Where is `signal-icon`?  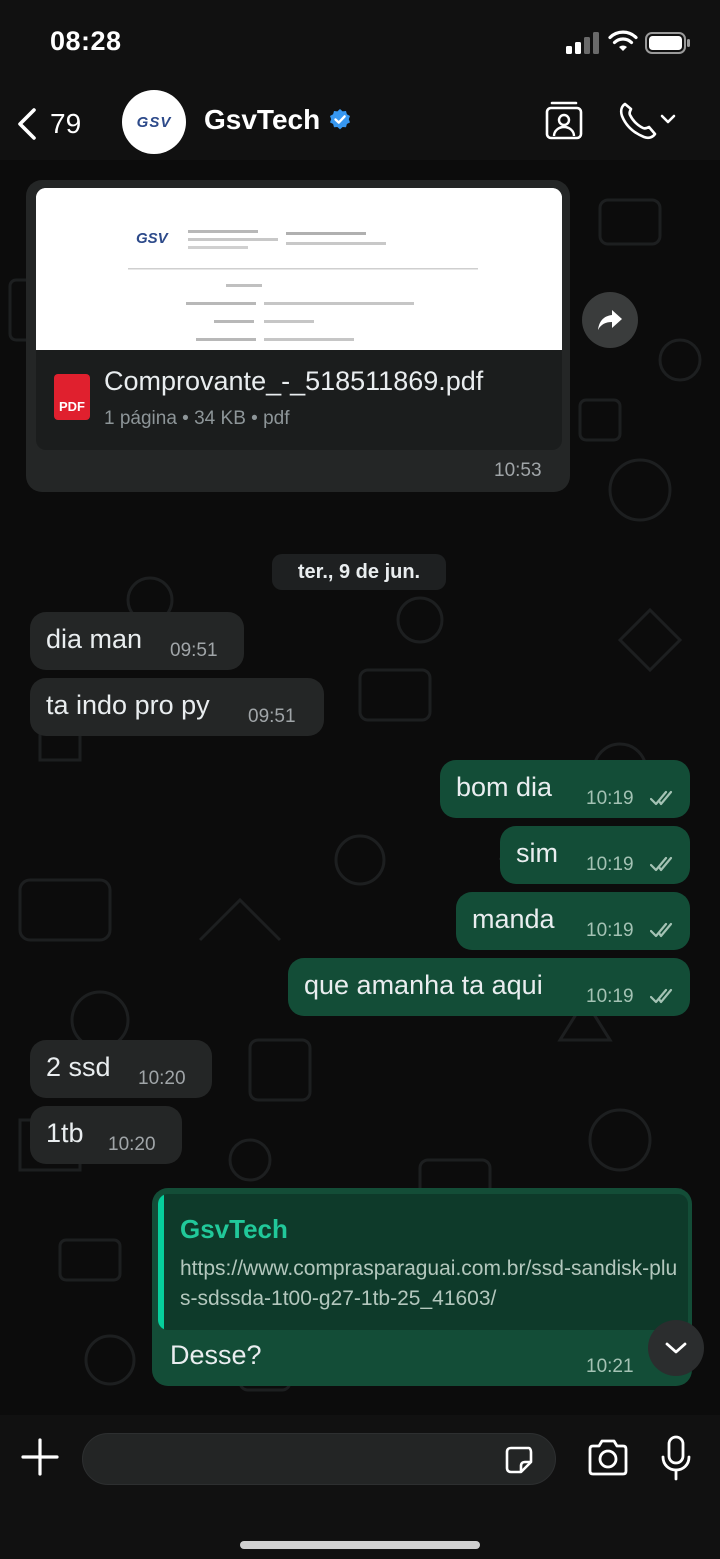 signal-icon is located at coordinates (582, 43).